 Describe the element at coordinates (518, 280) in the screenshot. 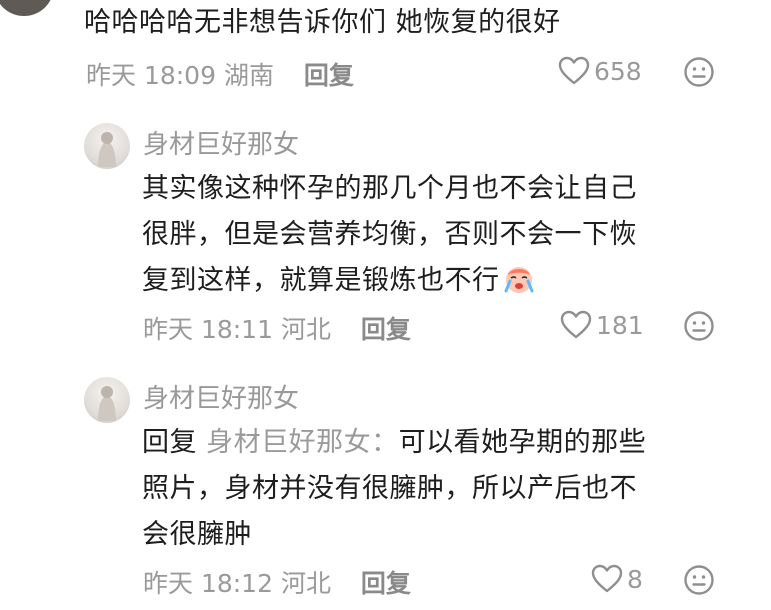

I see `crying-face-emoji-icon` at that location.